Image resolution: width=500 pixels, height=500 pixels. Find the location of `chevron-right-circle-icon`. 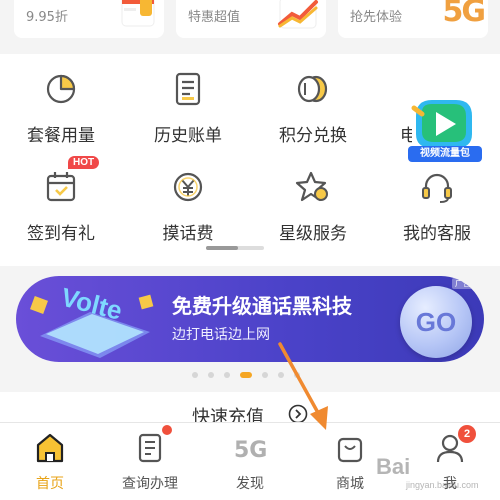

chevron-right-circle-icon is located at coordinates (298, 414).